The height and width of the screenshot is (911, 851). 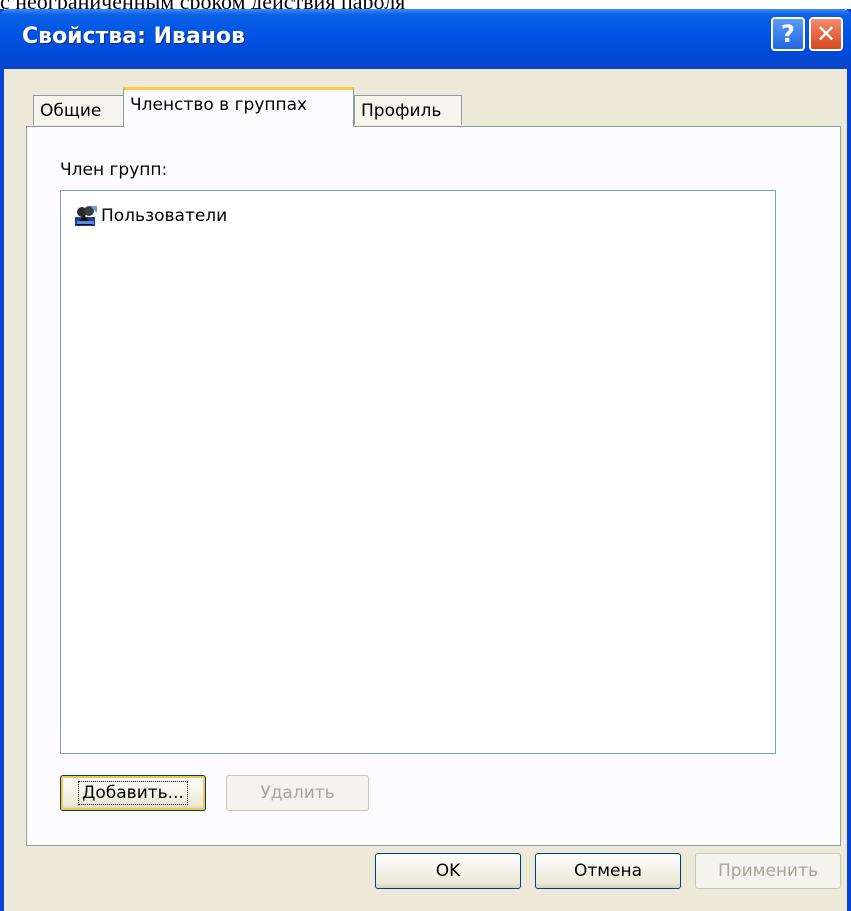 I want to click on apply-button: Применить, so click(x=768, y=871).